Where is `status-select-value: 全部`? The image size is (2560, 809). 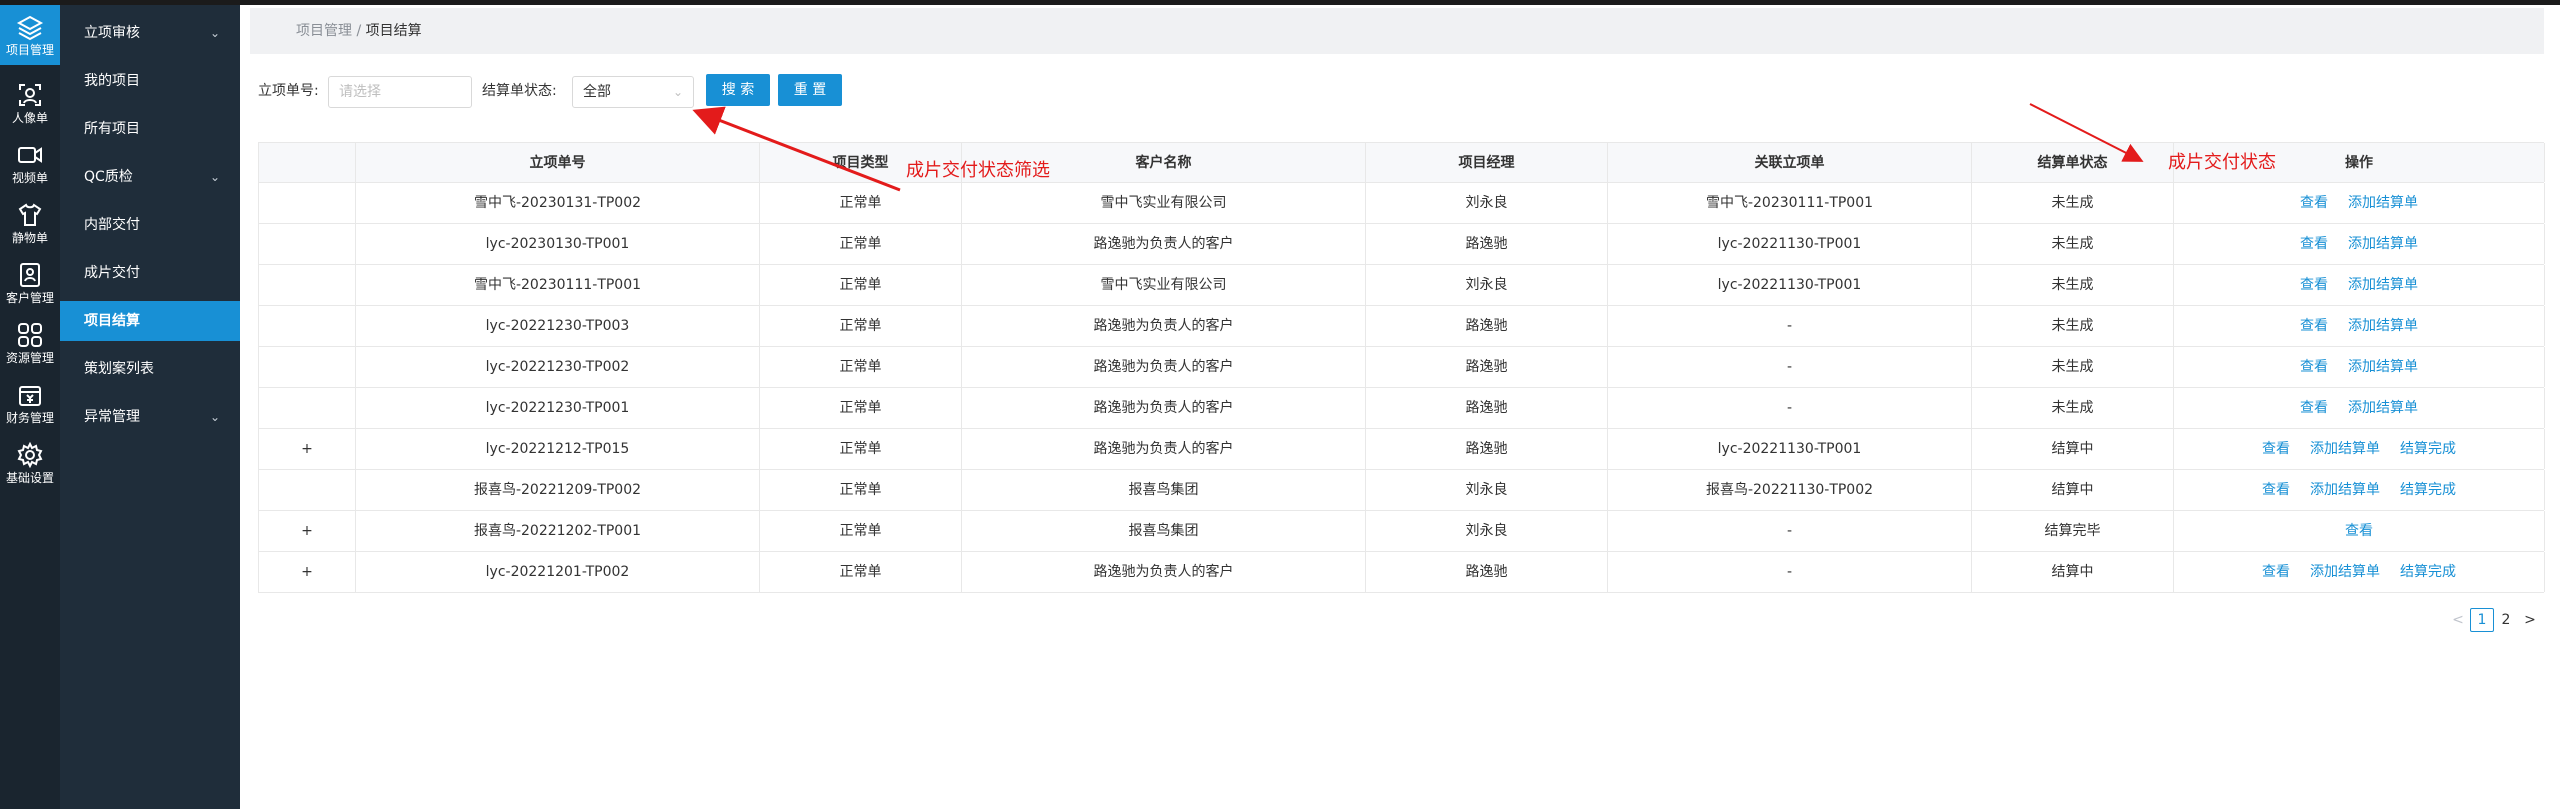 status-select-value: 全部 is located at coordinates (597, 92).